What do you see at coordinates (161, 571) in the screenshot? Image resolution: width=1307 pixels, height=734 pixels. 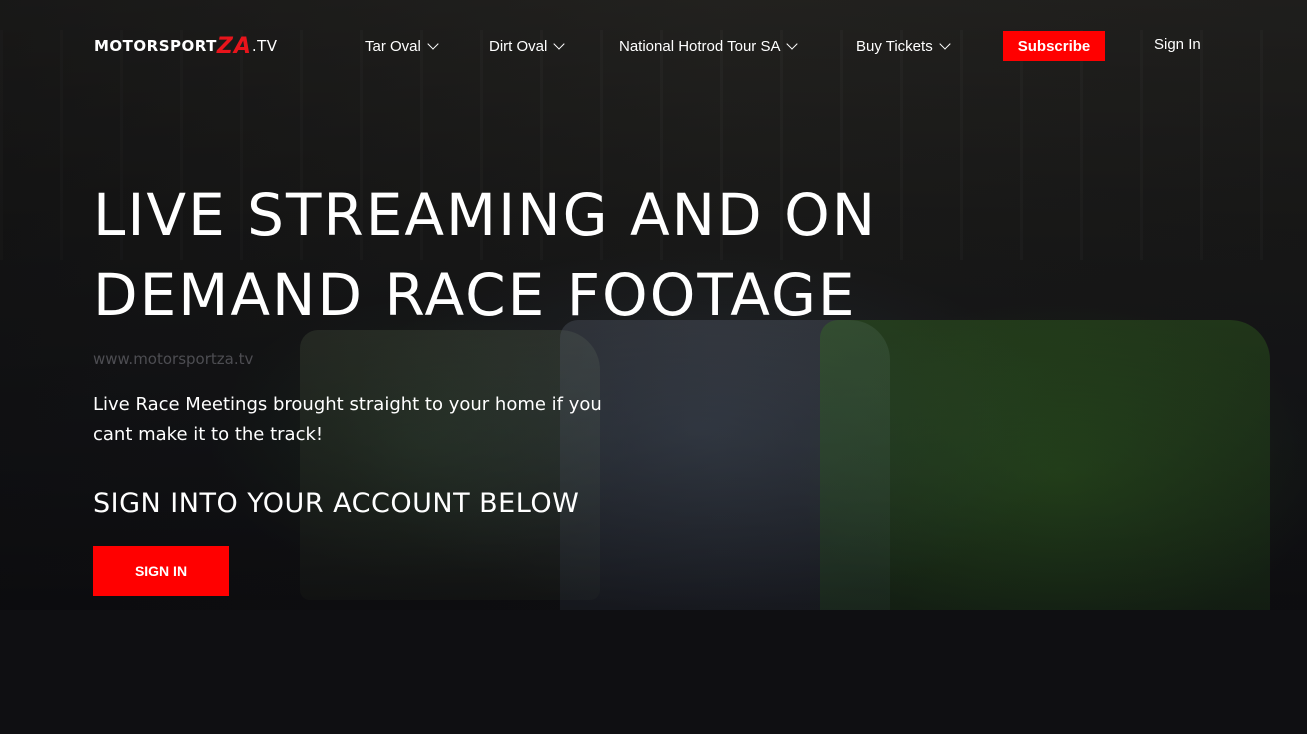 I see `sign-in-button: SIGN IN` at bounding box center [161, 571].